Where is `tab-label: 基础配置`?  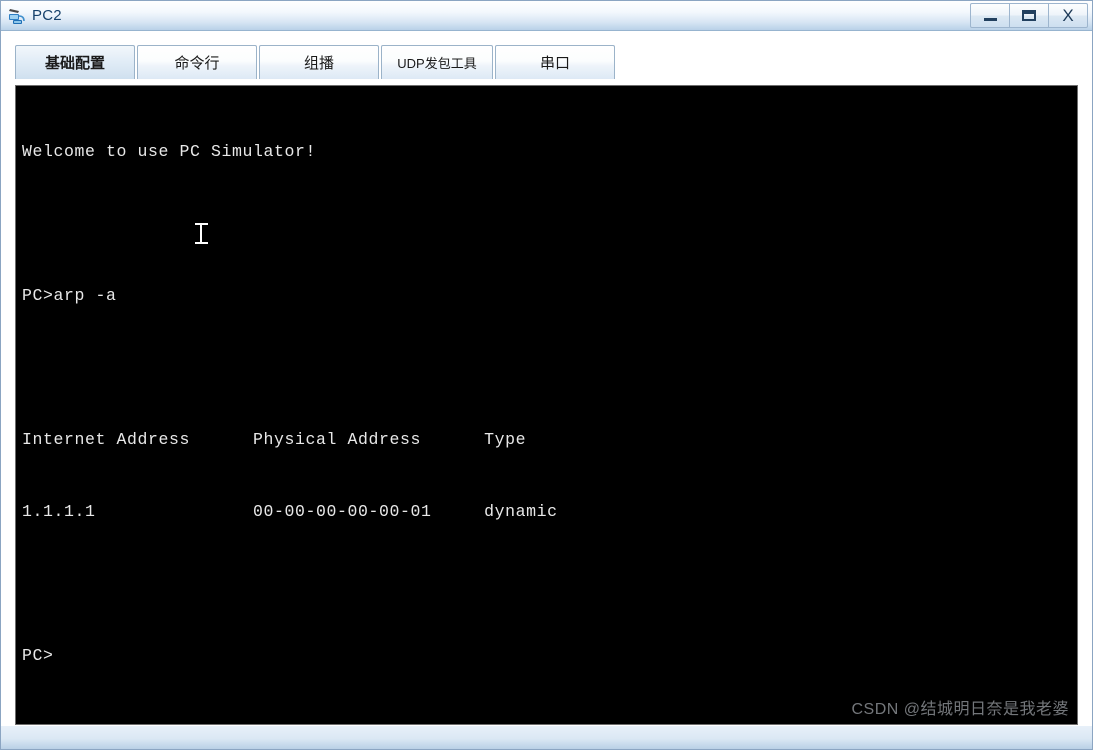 tab-label: 基础配置 is located at coordinates (74, 63).